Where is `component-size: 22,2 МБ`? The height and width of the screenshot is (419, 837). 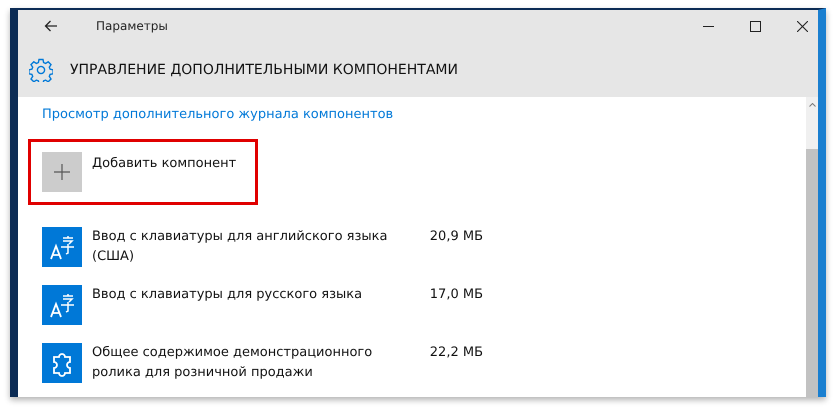
component-size: 22,2 МБ is located at coordinates (455, 353).